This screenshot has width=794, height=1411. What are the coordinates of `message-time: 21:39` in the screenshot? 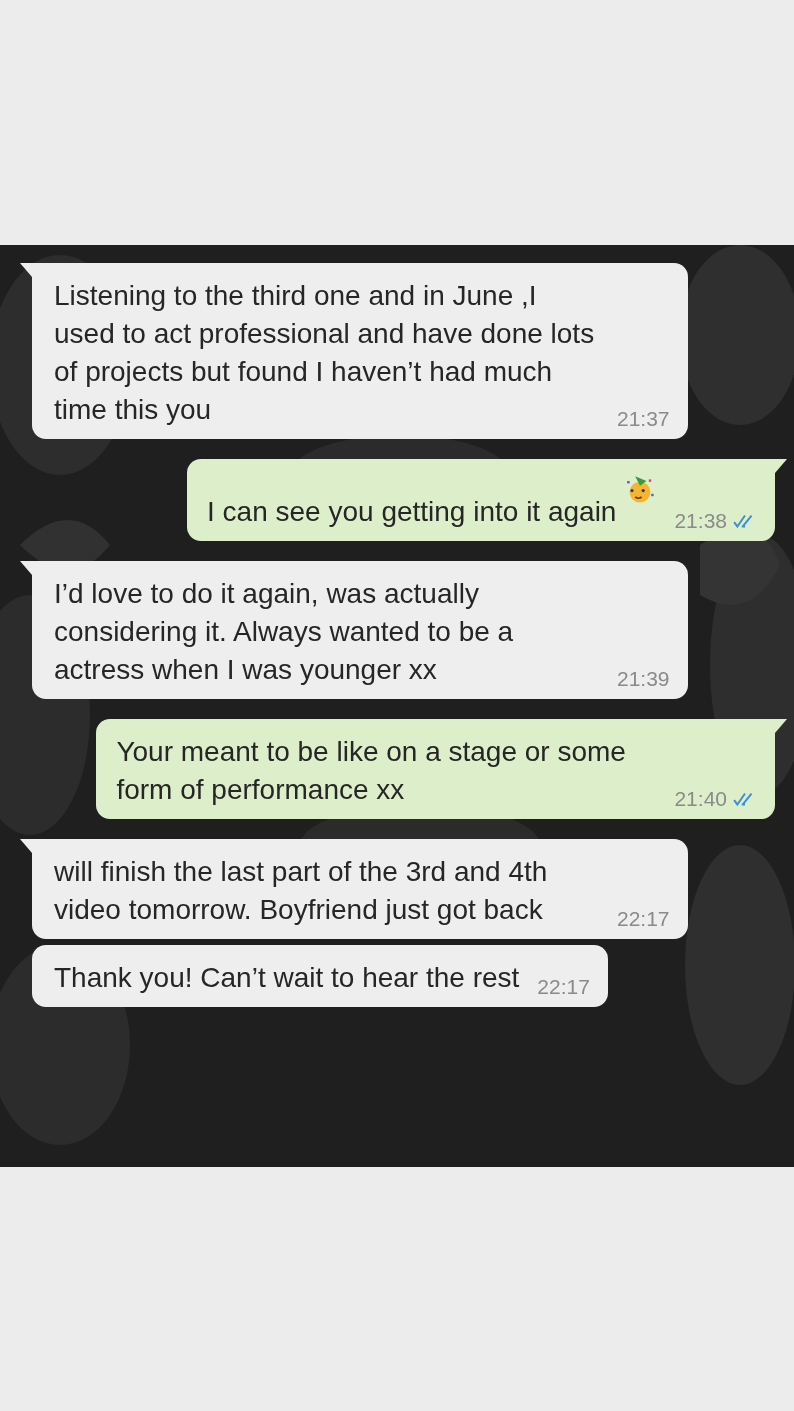 It's located at (643, 679).